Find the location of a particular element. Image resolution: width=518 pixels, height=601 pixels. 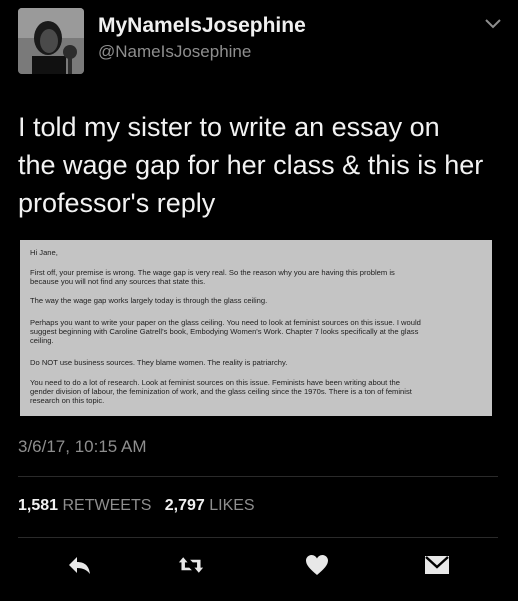

avatar-photo is located at coordinates (51, 41).